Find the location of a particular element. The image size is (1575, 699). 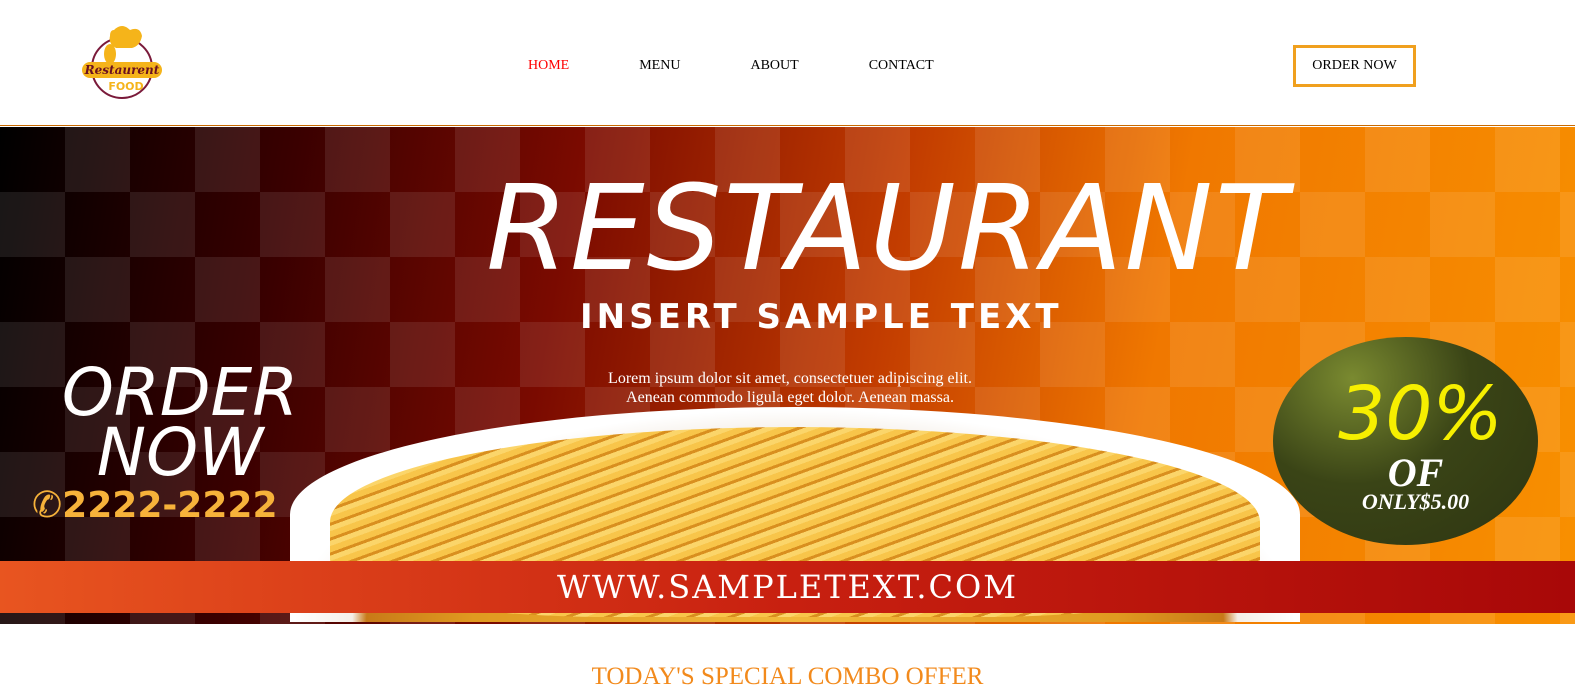

section-title: TODAY'S SPECIAL COMBO OFFER is located at coordinates (787, 676).